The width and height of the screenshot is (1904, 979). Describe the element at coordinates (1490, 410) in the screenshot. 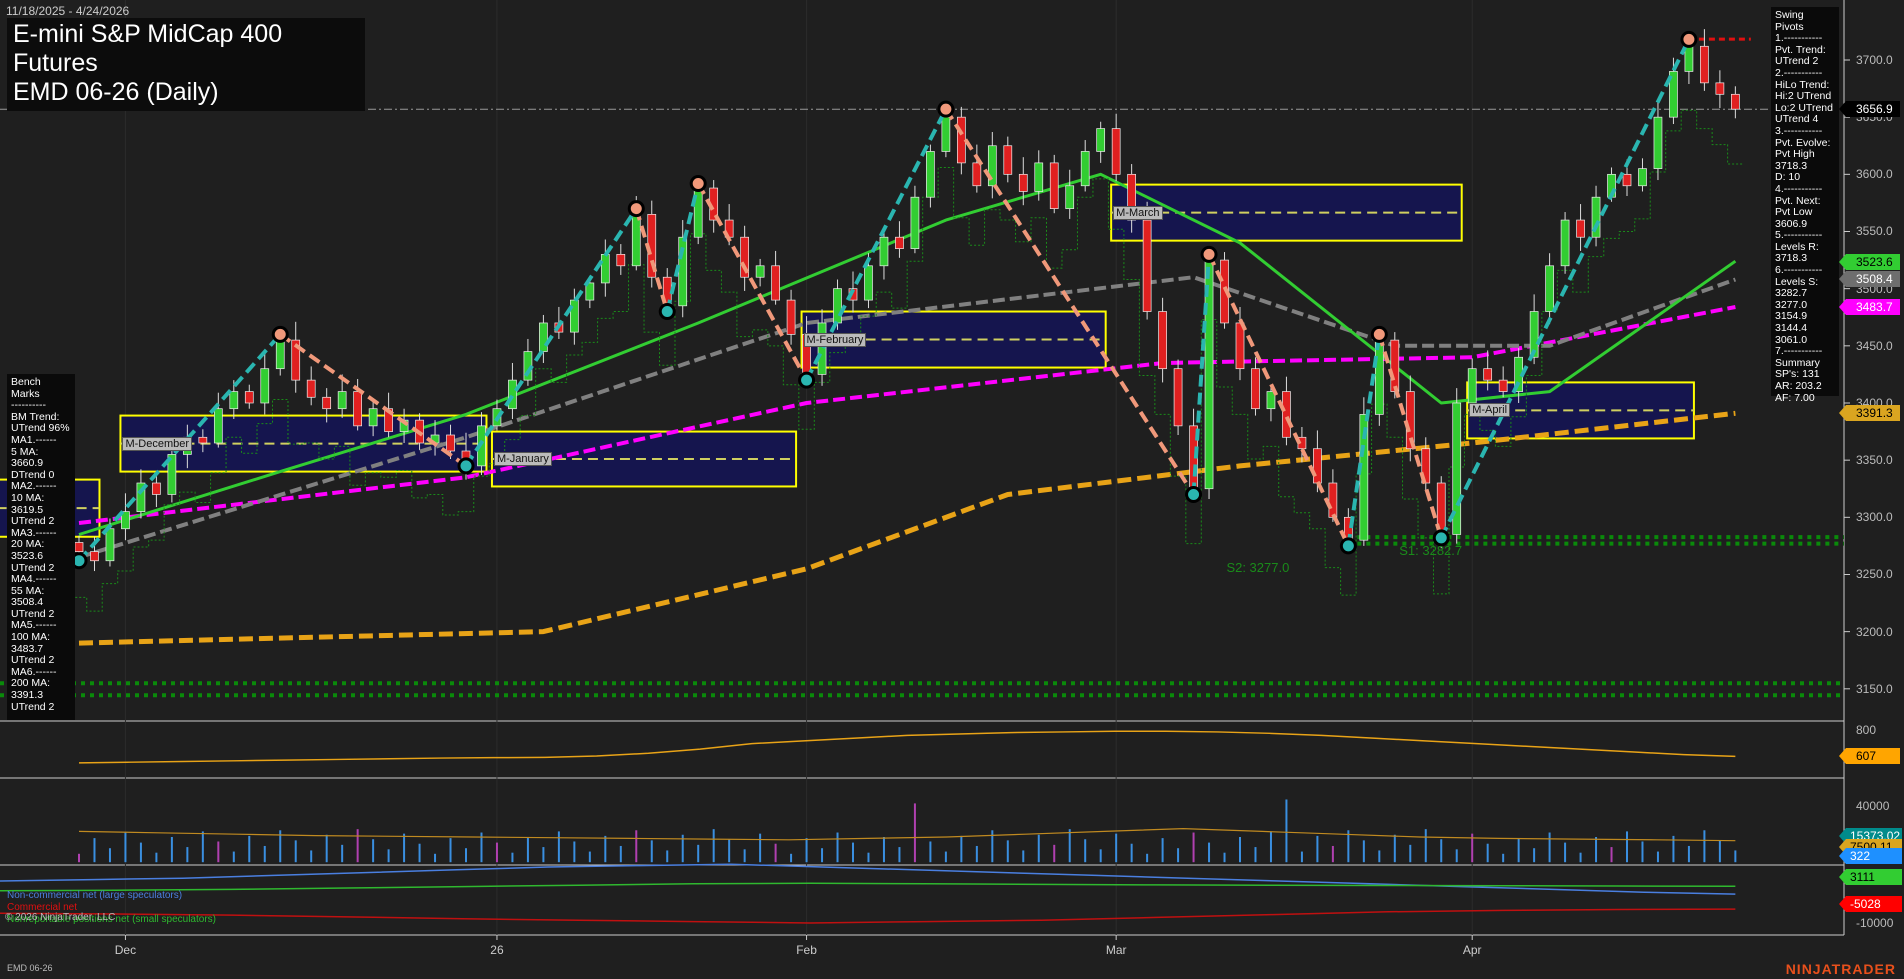

I see `month-label: M-April` at that location.